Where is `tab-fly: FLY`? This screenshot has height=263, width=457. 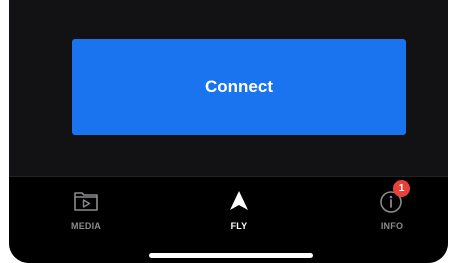 tab-fly: FLY is located at coordinates (239, 213).